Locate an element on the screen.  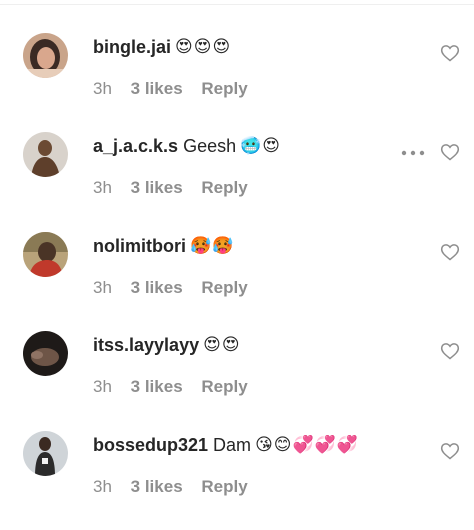
more-options-icon is located at coordinates (413, 153).